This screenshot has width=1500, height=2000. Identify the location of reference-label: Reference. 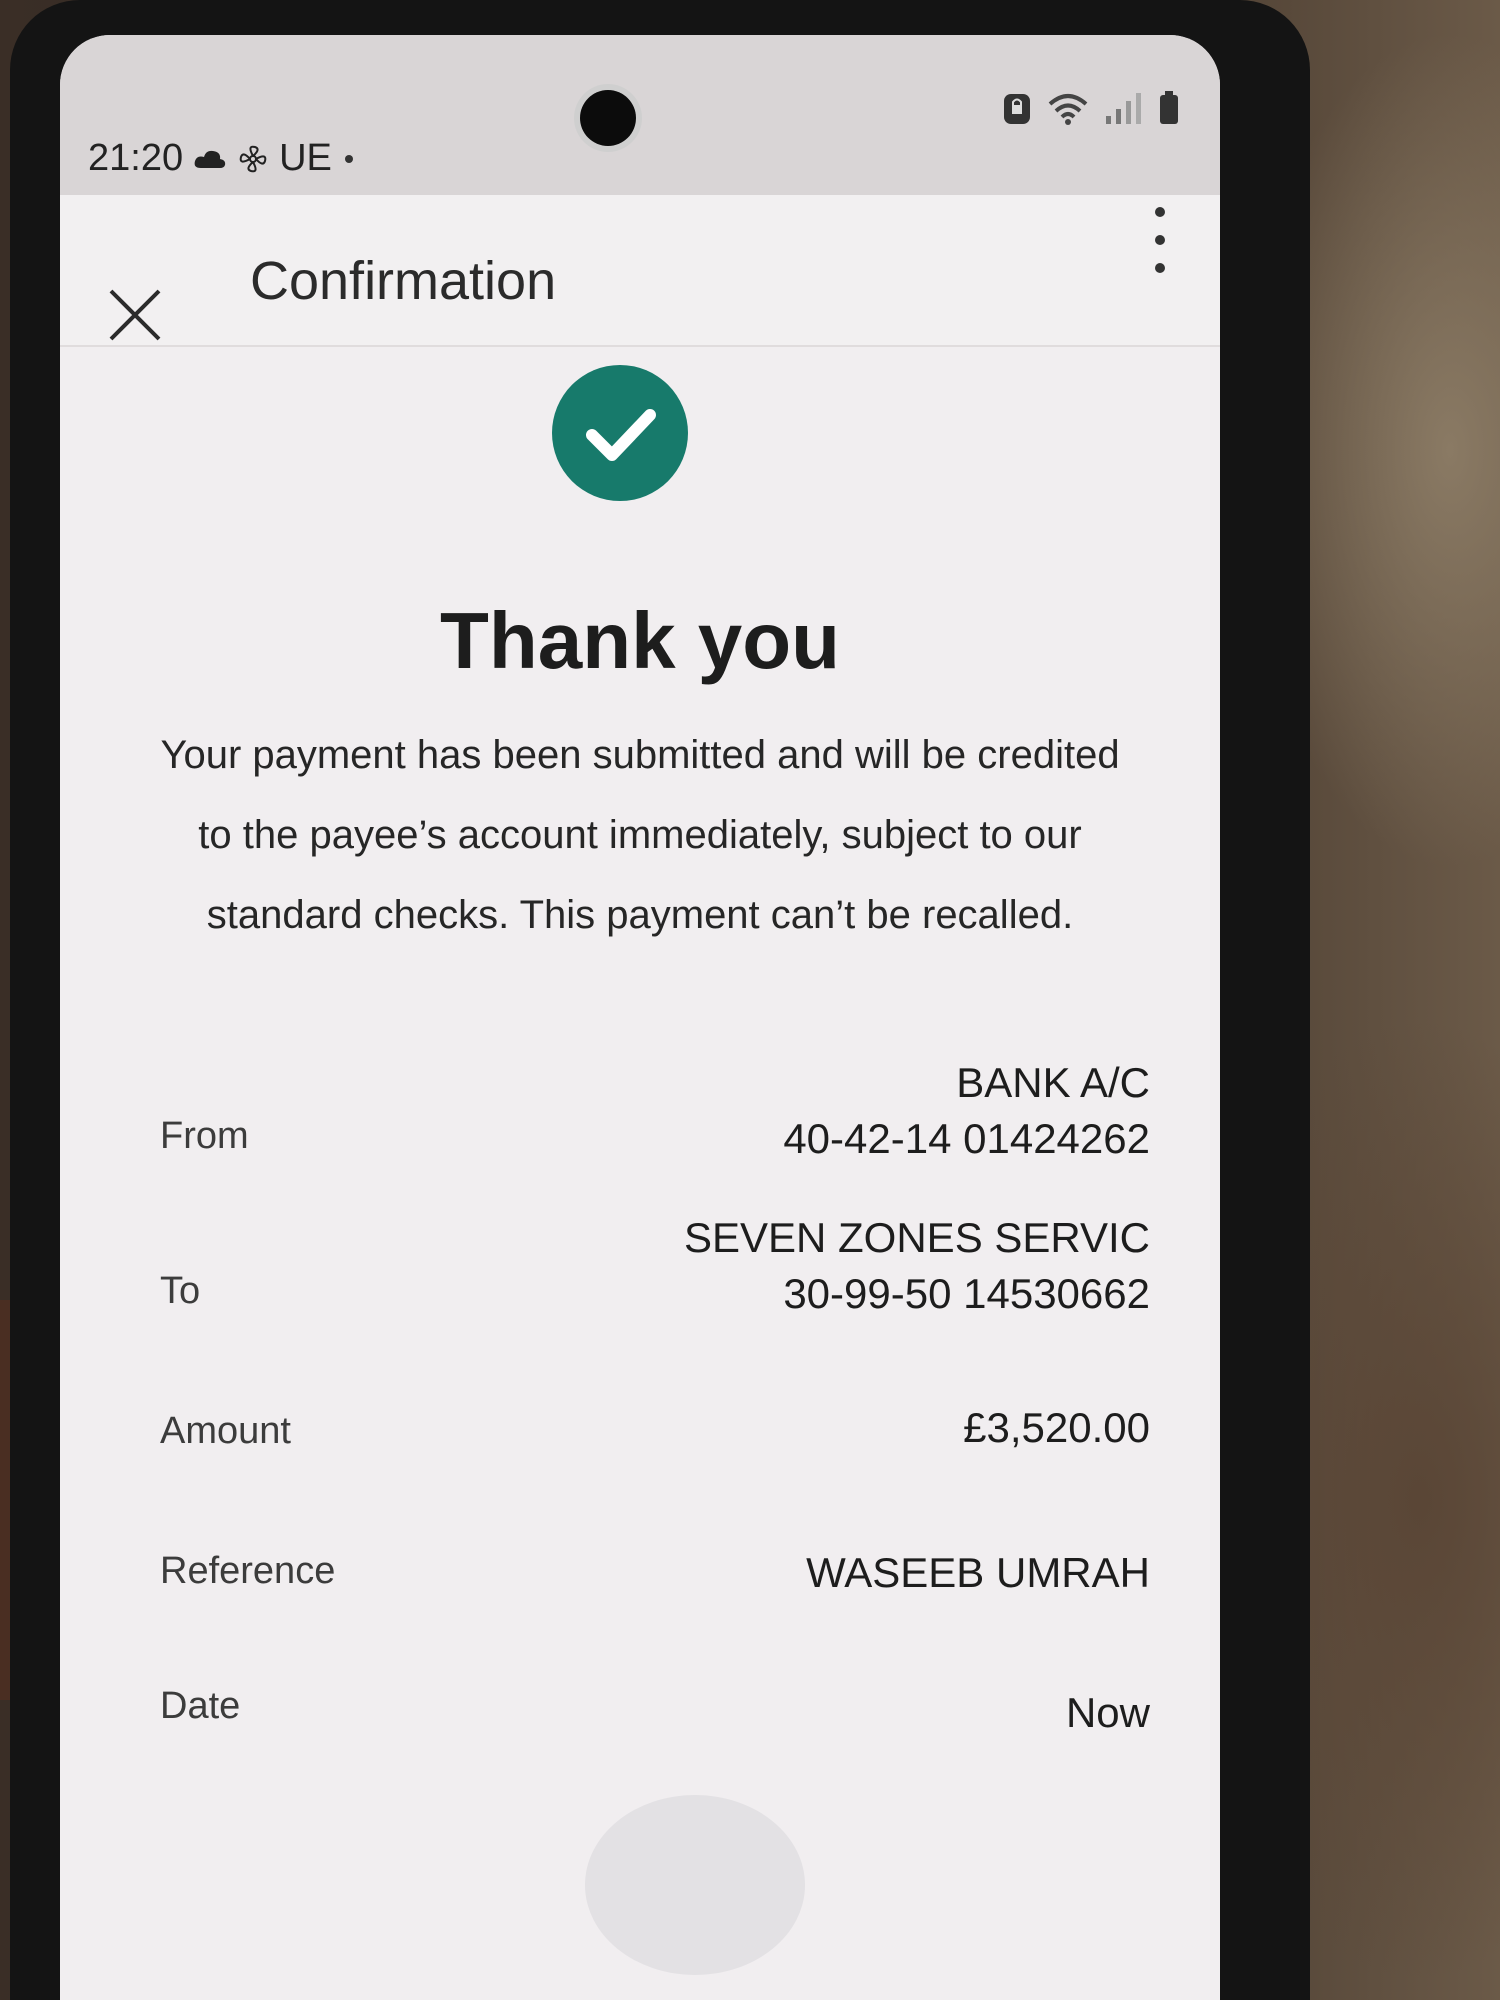
(248, 1571).